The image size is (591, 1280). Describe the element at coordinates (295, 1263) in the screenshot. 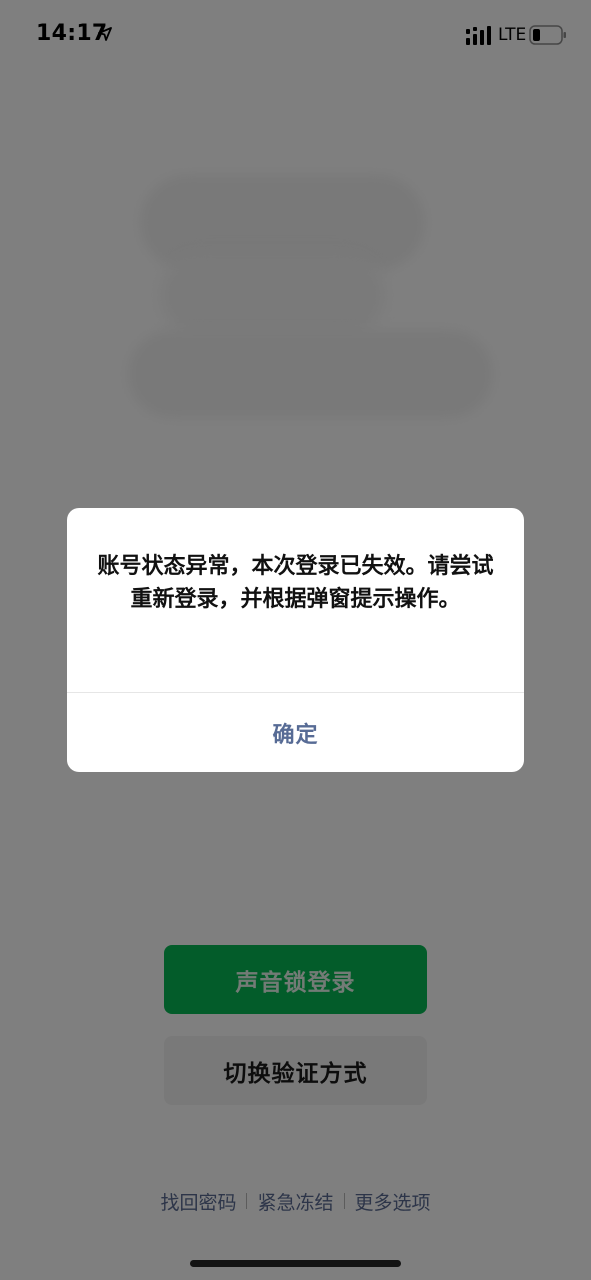

I see `home-indicator` at that location.